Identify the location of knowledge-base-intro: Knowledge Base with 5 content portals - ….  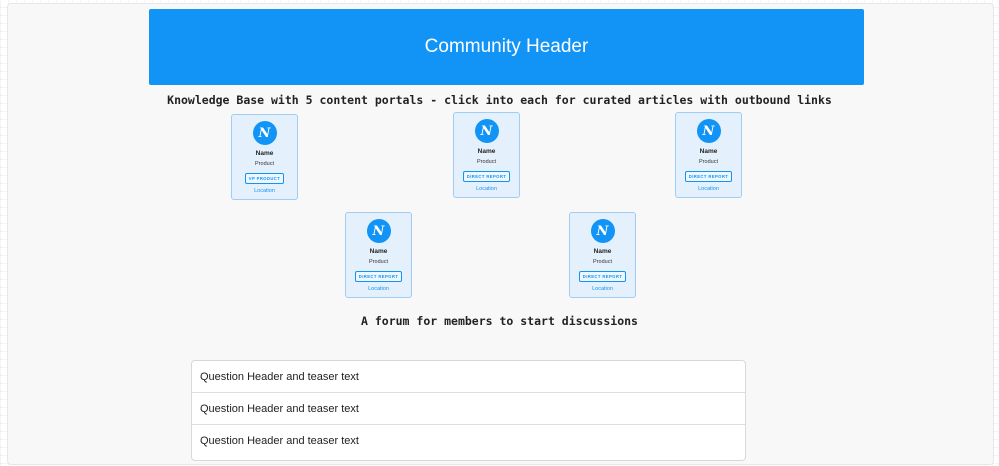
(499, 100).